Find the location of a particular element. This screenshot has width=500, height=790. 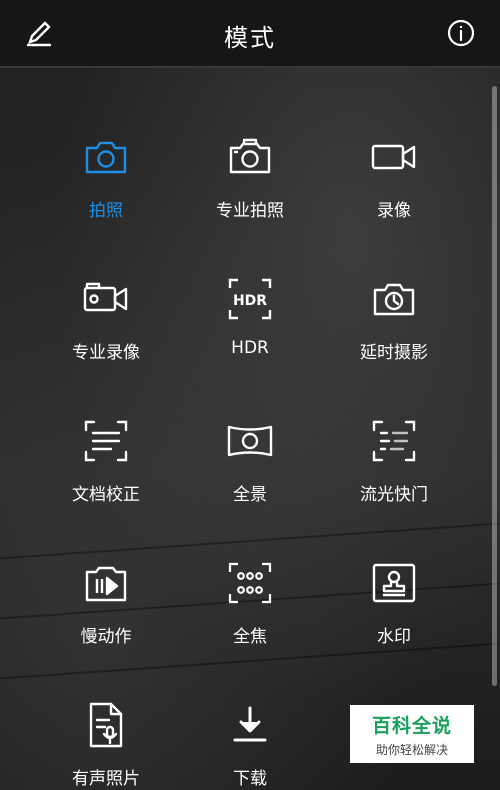

mode-audio-photo: 有声照片 is located at coordinates (106, 737).